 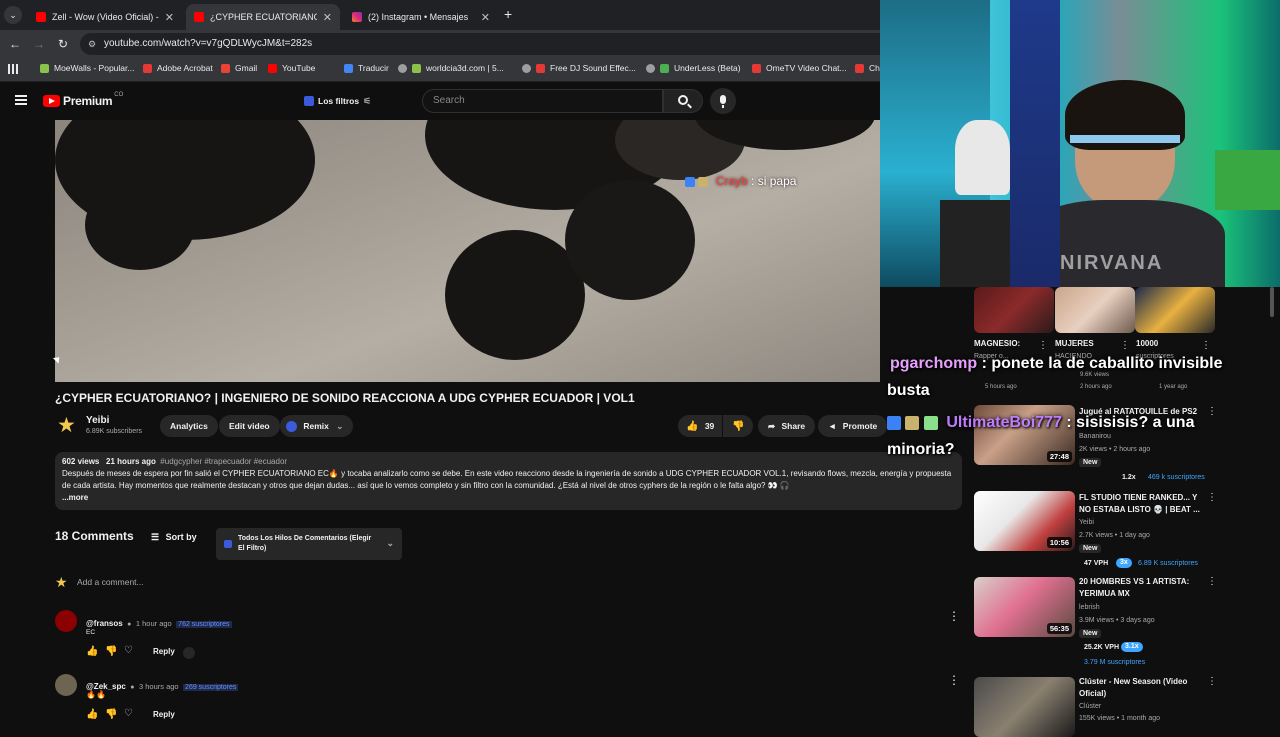 What do you see at coordinates (508, 14) in the screenshot?
I see `new-tab-button: +` at bounding box center [508, 14].